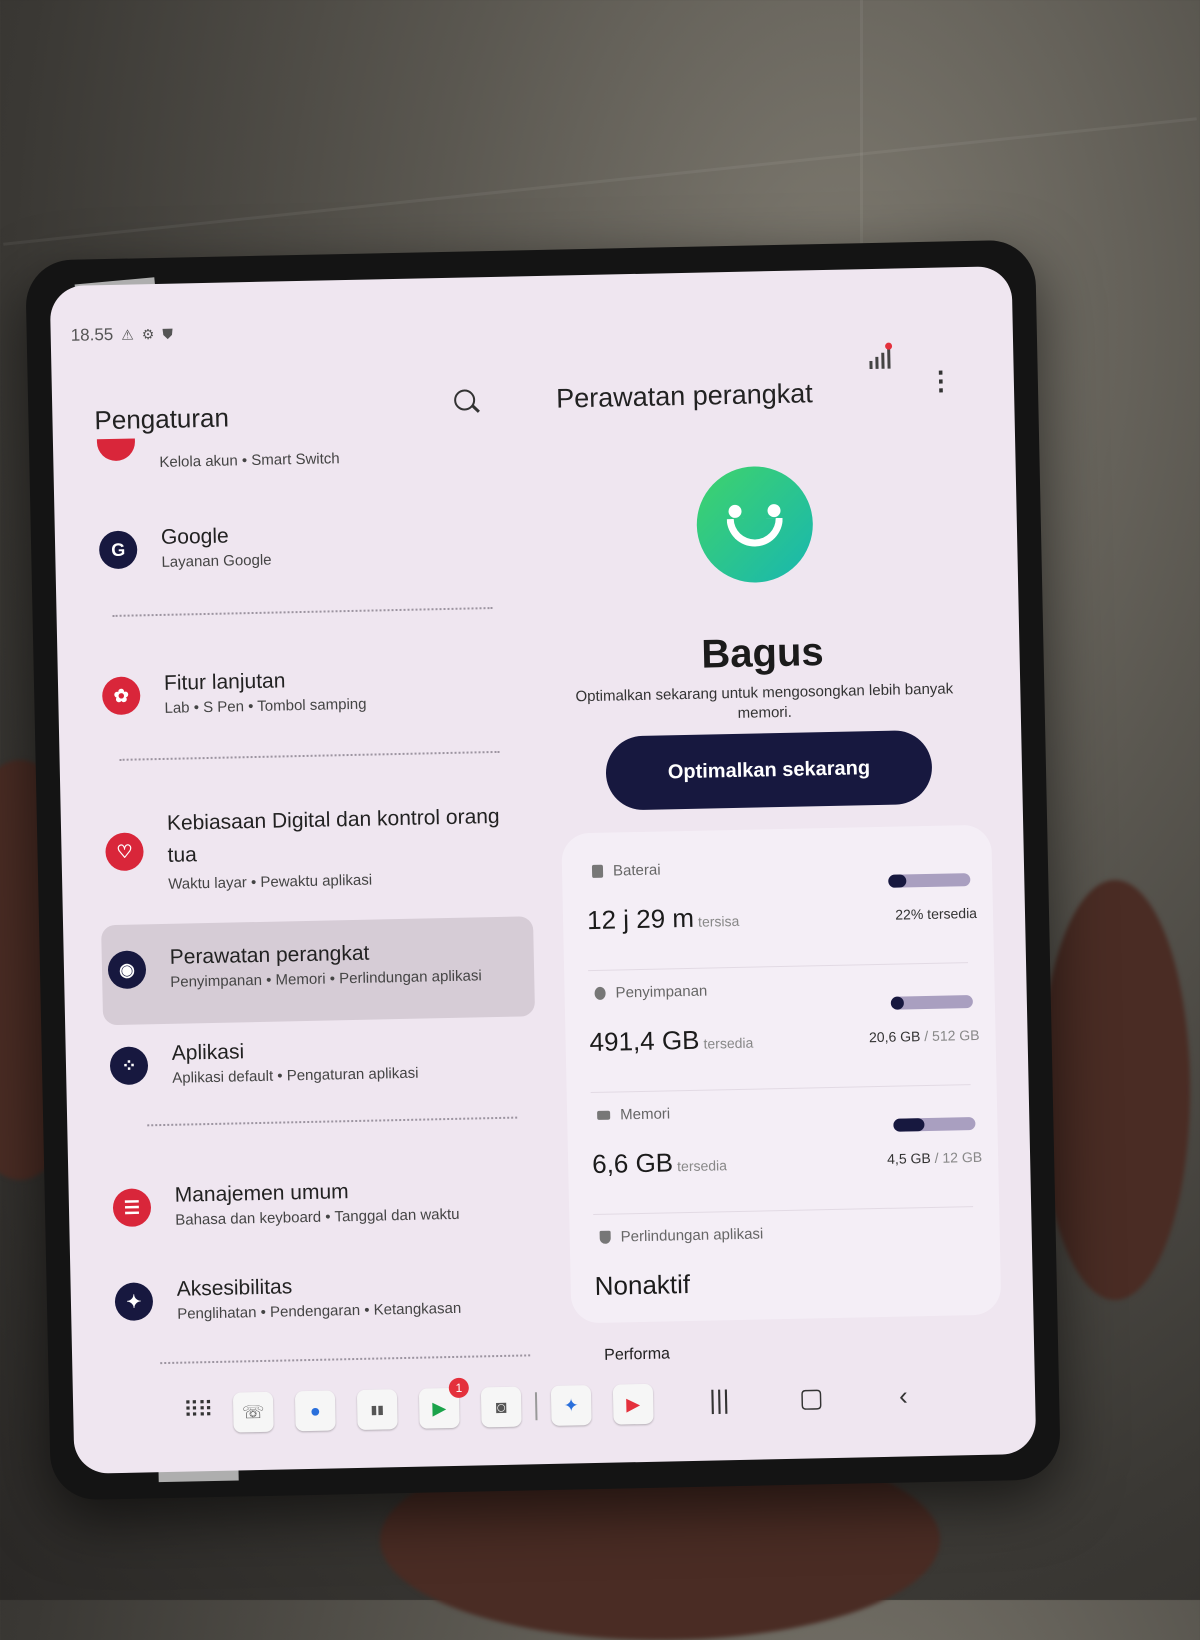 This screenshot has height=1640, width=1200. I want to click on storage-label: Penyimpanan, so click(661, 992).